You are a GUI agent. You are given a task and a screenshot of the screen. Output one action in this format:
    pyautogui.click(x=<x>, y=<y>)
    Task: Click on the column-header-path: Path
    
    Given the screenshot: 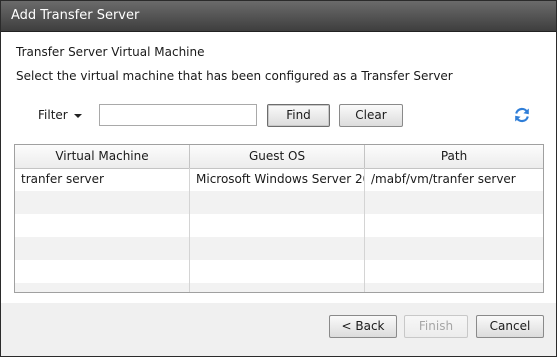 What is the action you would take?
    pyautogui.click(x=454, y=156)
    